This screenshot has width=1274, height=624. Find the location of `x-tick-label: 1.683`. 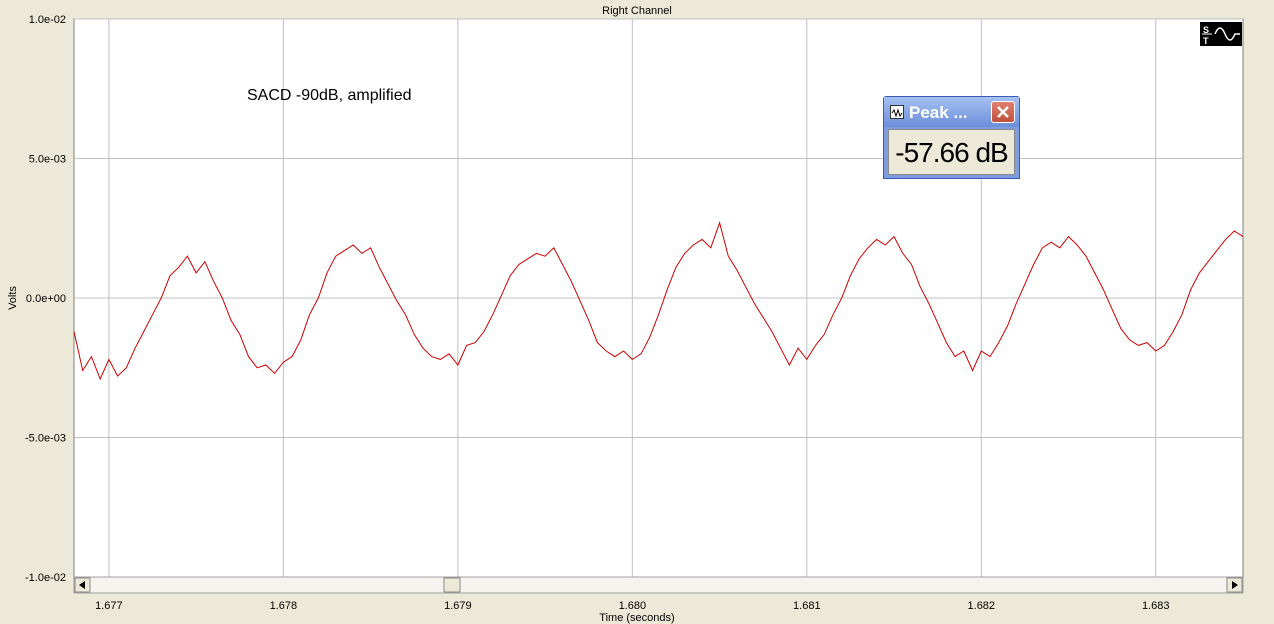

x-tick-label: 1.683 is located at coordinates (1156, 606).